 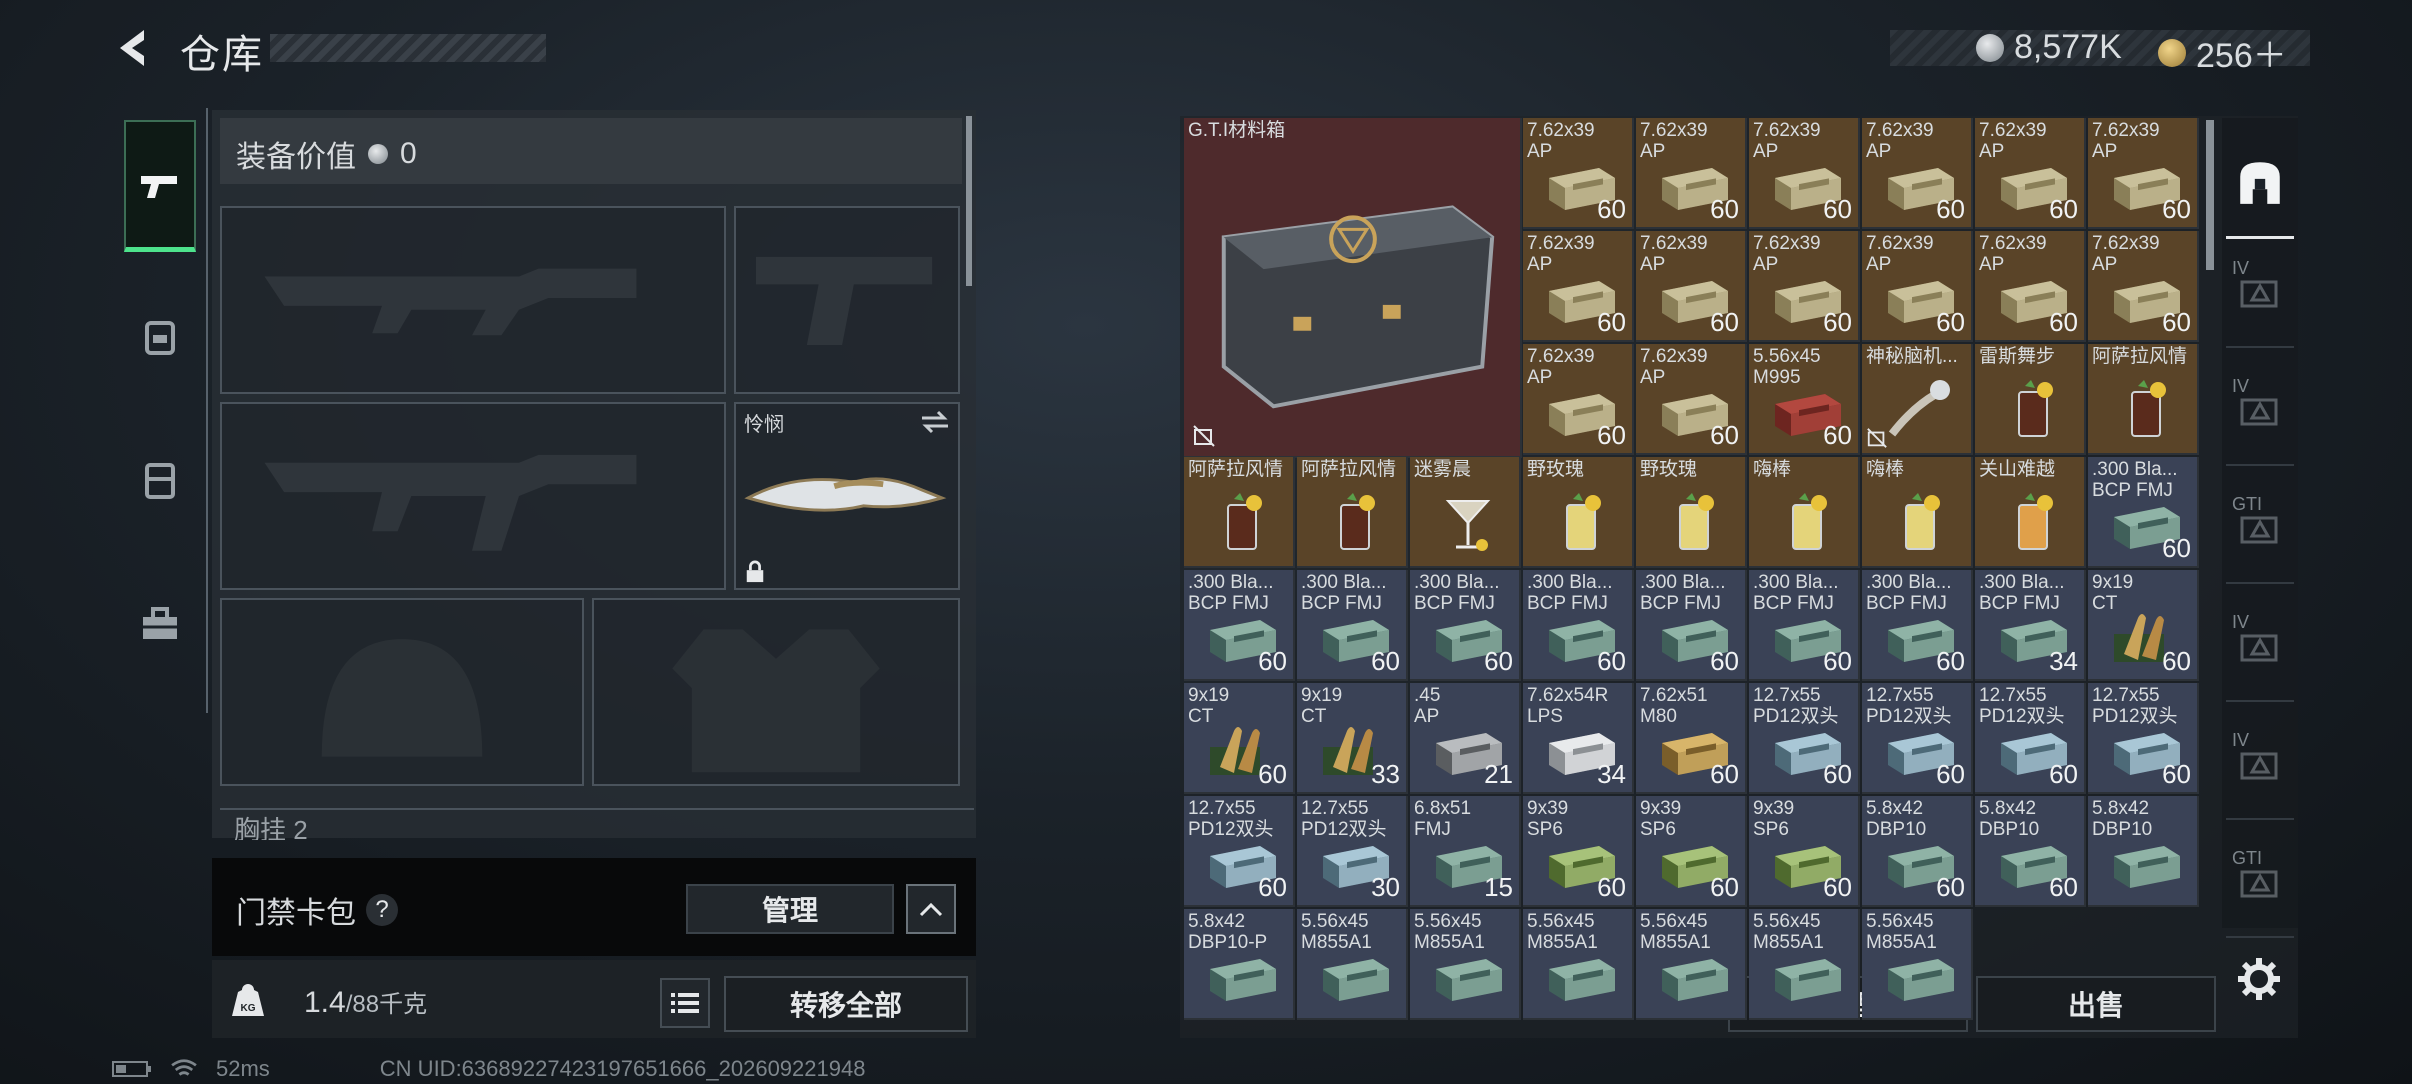 I want to click on inventory-item: .45 AP 21, so click(x=1465, y=738).